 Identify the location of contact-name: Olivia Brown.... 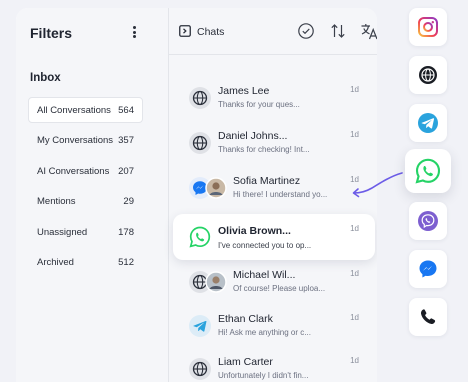
(254, 231).